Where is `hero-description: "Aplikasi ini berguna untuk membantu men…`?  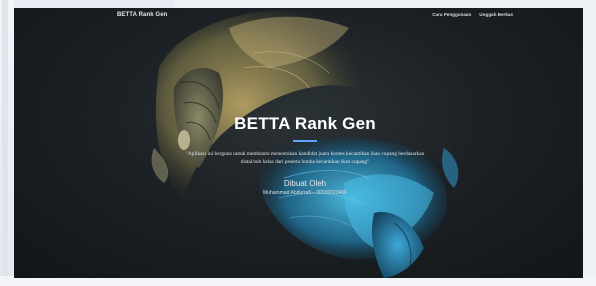
hero-description: "Aplikasi ini berguna untuk membantu men… is located at coordinates (305, 157).